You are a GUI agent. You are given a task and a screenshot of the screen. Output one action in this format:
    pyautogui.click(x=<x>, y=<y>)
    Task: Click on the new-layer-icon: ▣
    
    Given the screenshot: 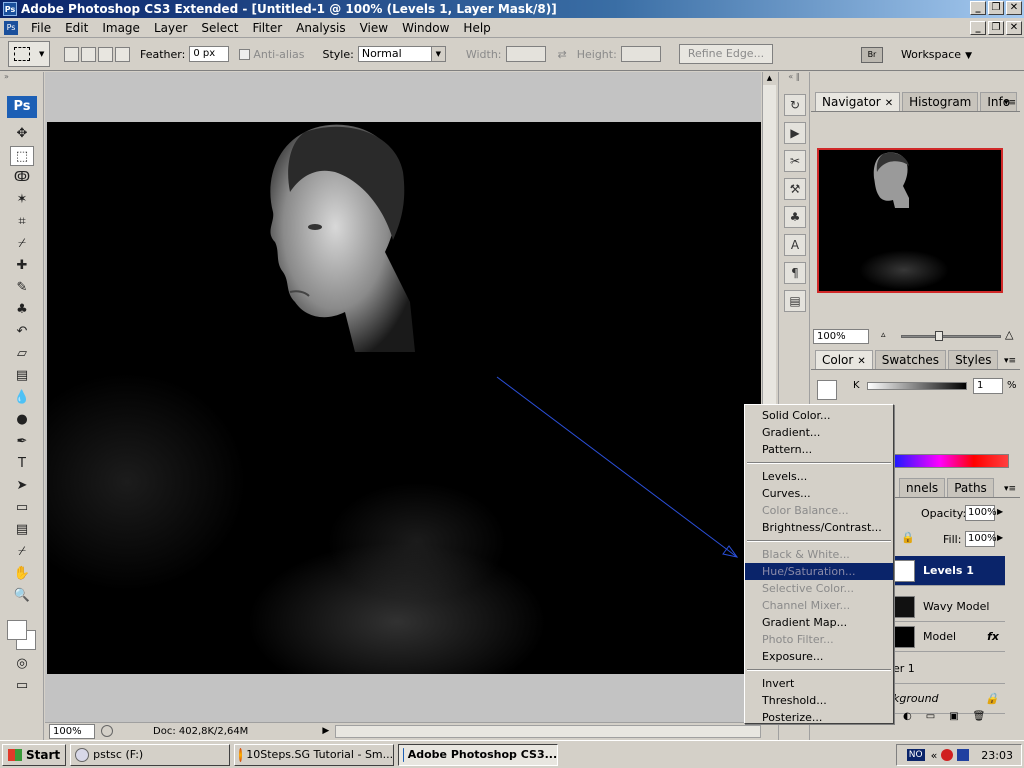 What is the action you would take?
    pyautogui.click(x=953, y=716)
    